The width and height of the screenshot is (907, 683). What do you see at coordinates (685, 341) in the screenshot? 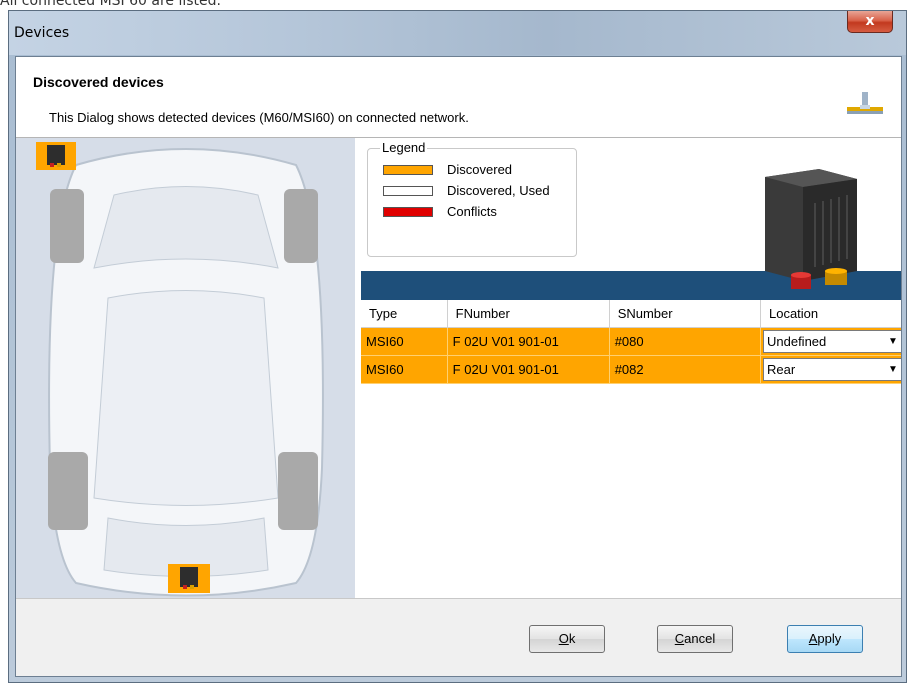
I see `cell-snumber: #080` at bounding box center [685, 341].